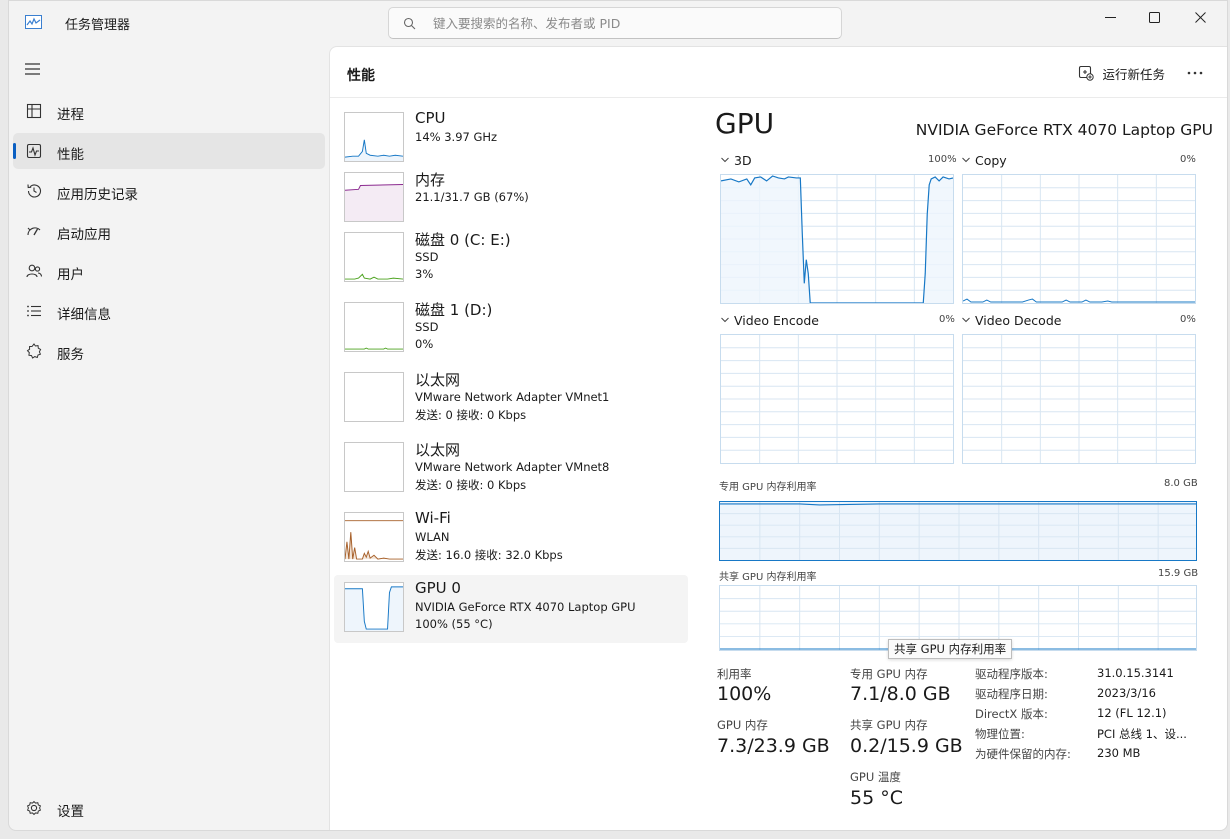 The image size is (1230, 839). What do you see at coordinates (768, 577) in the screenshot?
I see `shared-memory-label: 共享 GPU 内存利用率` at bounding box center [768, 577].